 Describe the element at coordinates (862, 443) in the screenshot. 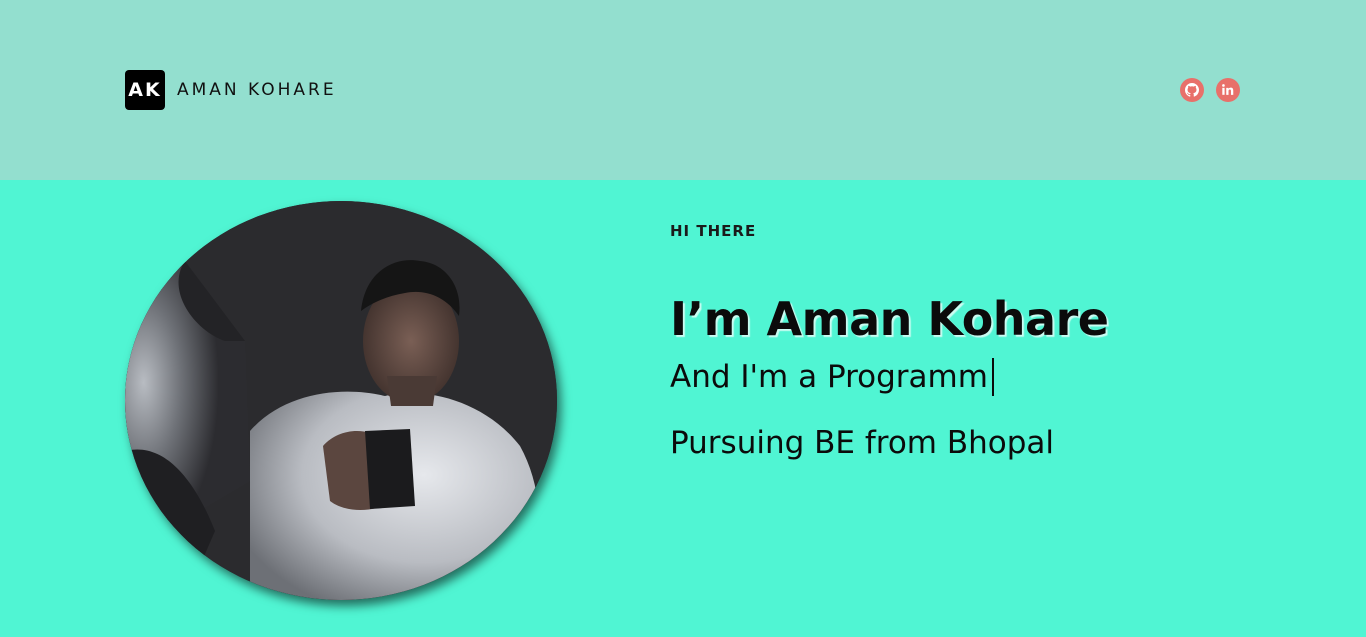

I see `education-subtitle: Pursuing BE from Bhopal` at that location.